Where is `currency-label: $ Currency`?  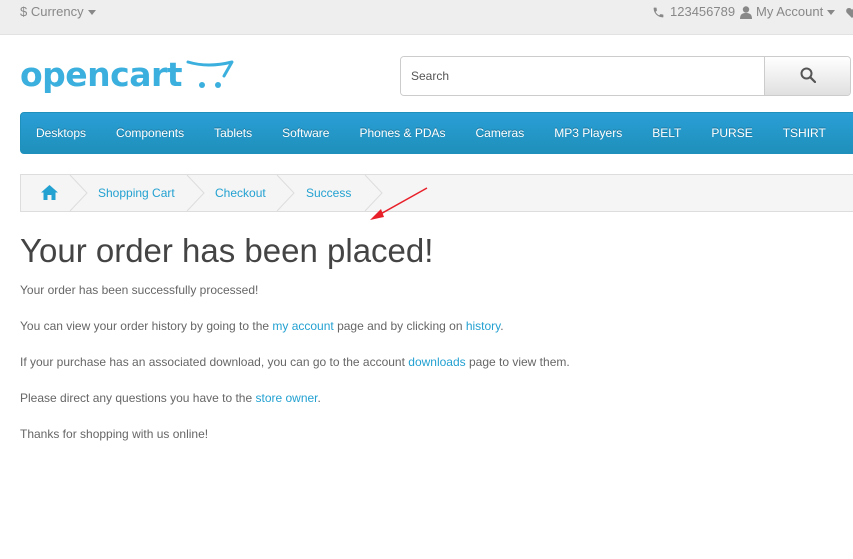 currency-label: $ Currency is located at coordinates (52, 11).